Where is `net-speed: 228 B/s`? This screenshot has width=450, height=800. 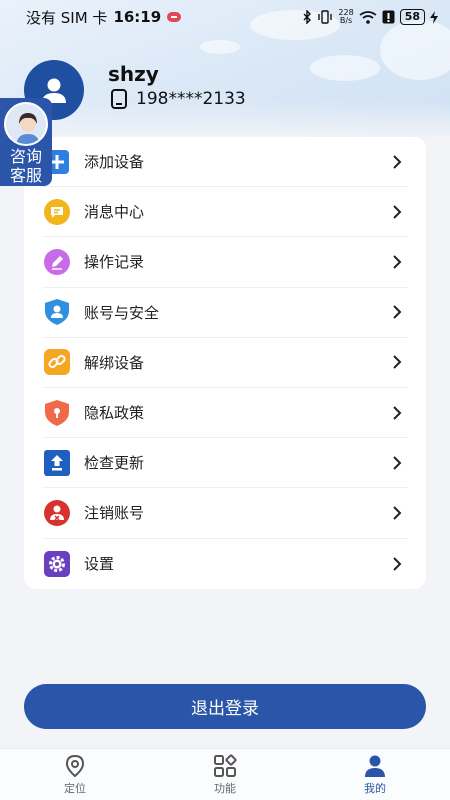 net-speed: 228 B/s is located at coordinates (346, 16).